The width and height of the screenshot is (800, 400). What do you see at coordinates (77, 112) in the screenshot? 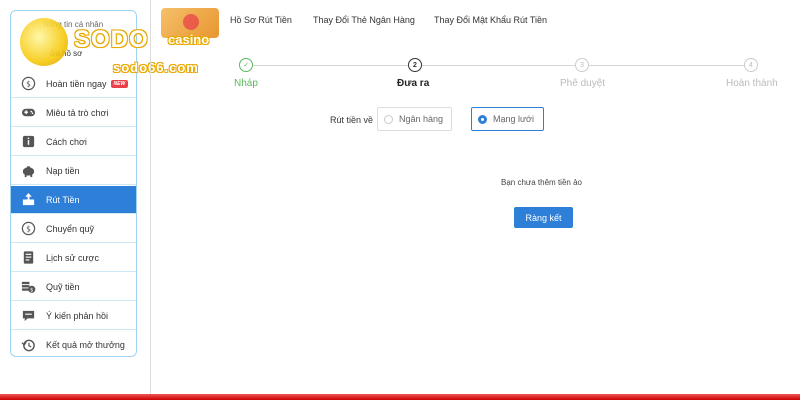
I see `sidebar-item-label: Miêu tả trò chơi` at bounding box center [77, 112].